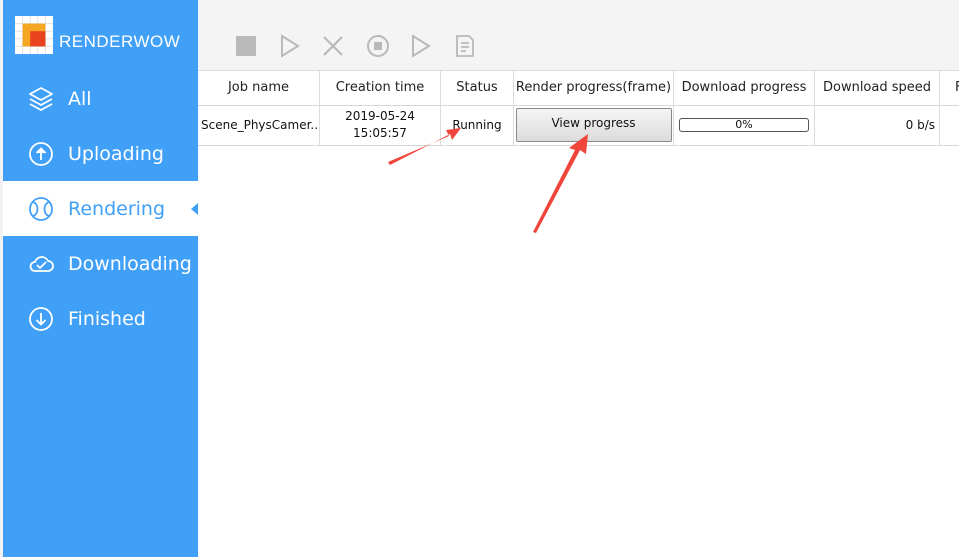 This screenshot has width=959, height=557. I want to click on document-icon, so click(465, 46).